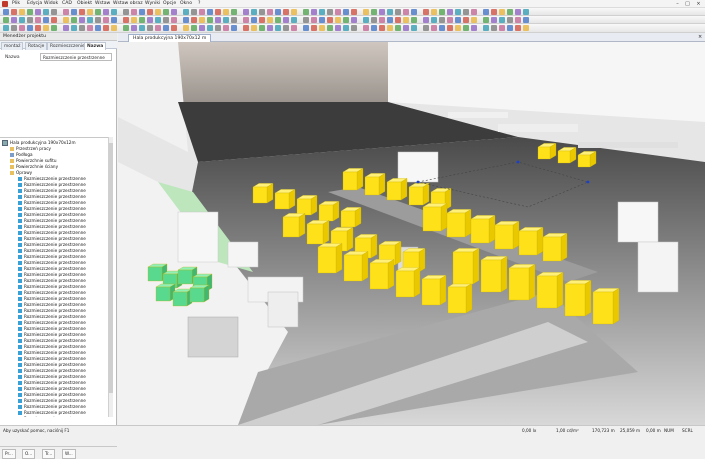 Image resolution: width=705 pixels, height=459 pixels. What do you see at coordinates (16, 3) in the screenshot?
I see `menu-file: Plik` at bounding box center [16, 3].